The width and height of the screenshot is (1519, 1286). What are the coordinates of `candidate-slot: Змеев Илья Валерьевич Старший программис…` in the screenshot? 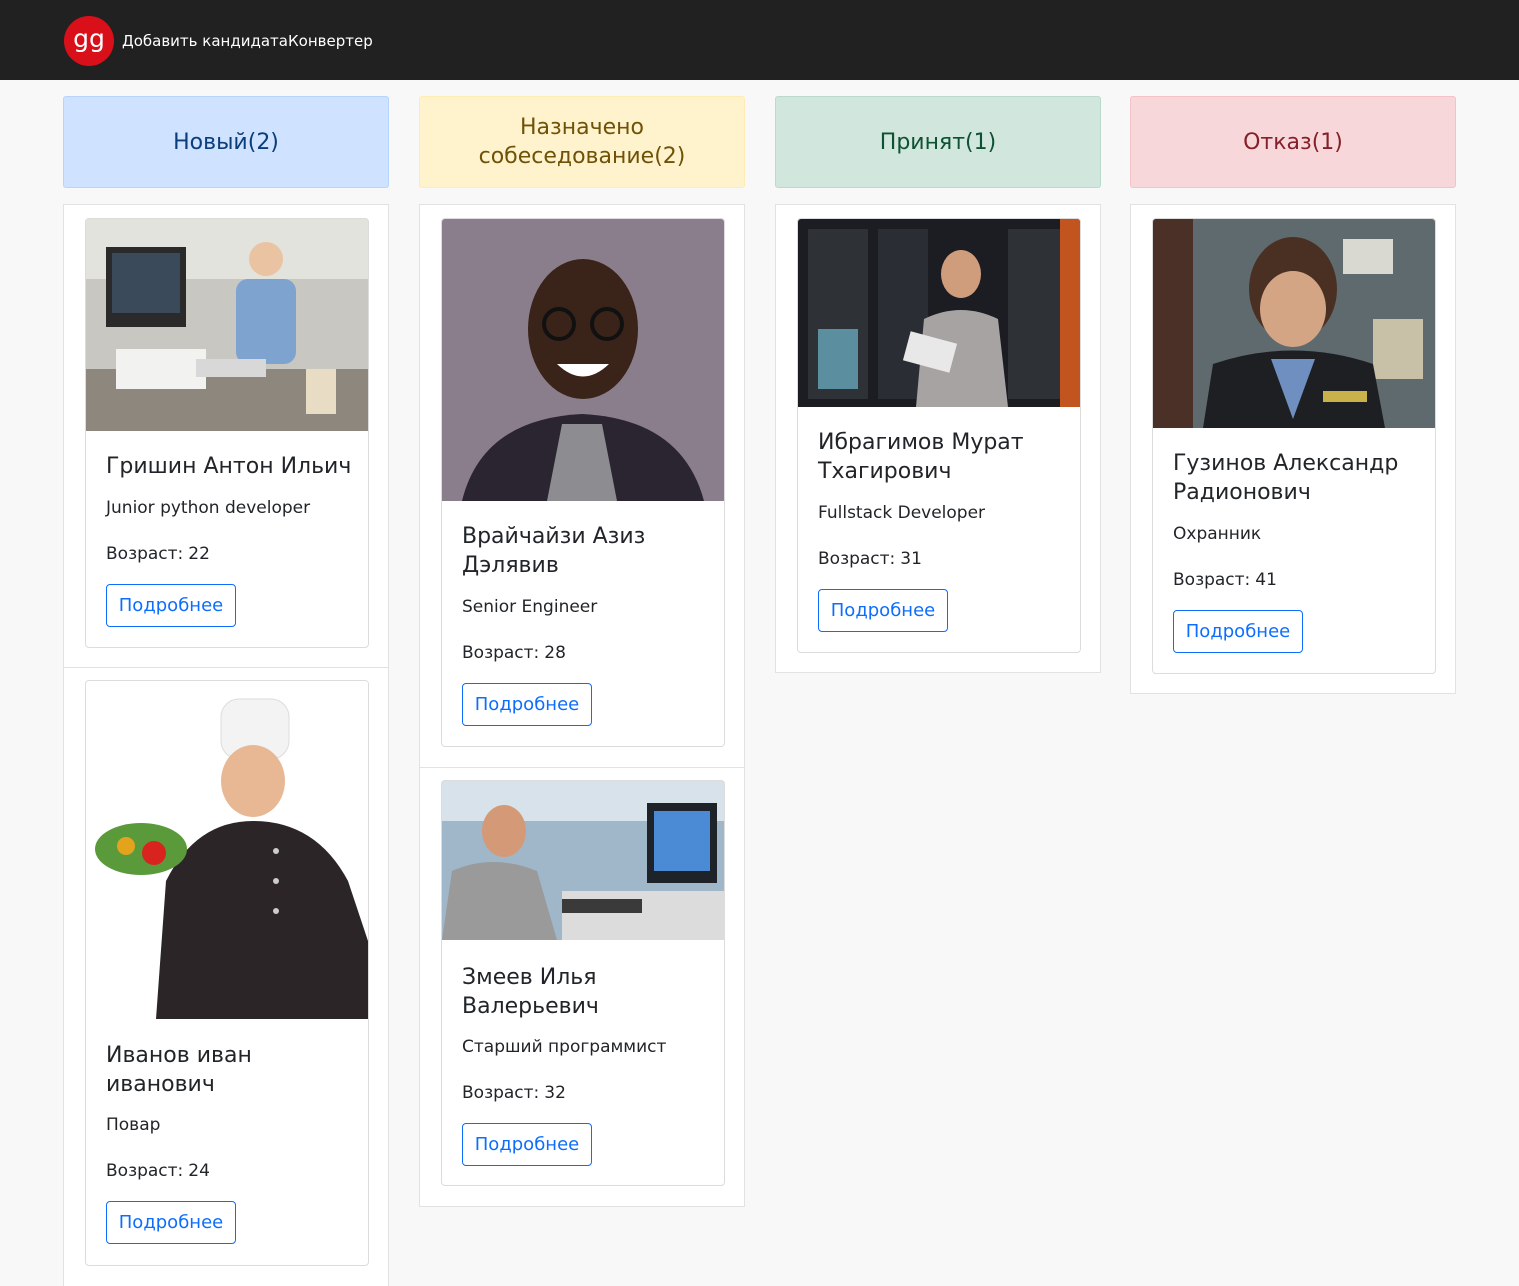 It's located at (582, 987).